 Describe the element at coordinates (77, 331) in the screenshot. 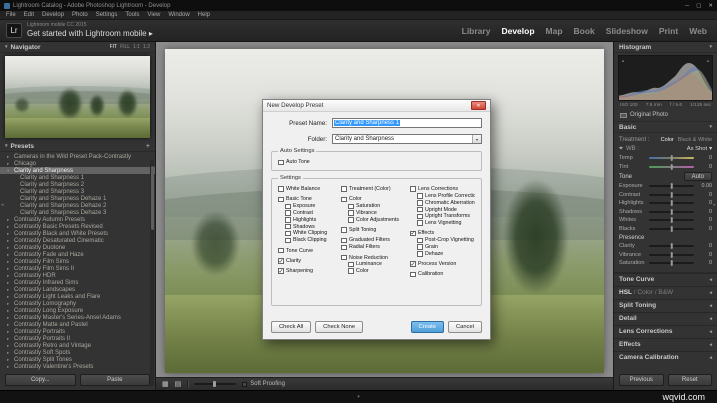

I see `preset-folder-contrastly-portraits: ▸ Contrastly Portraits` at that location.